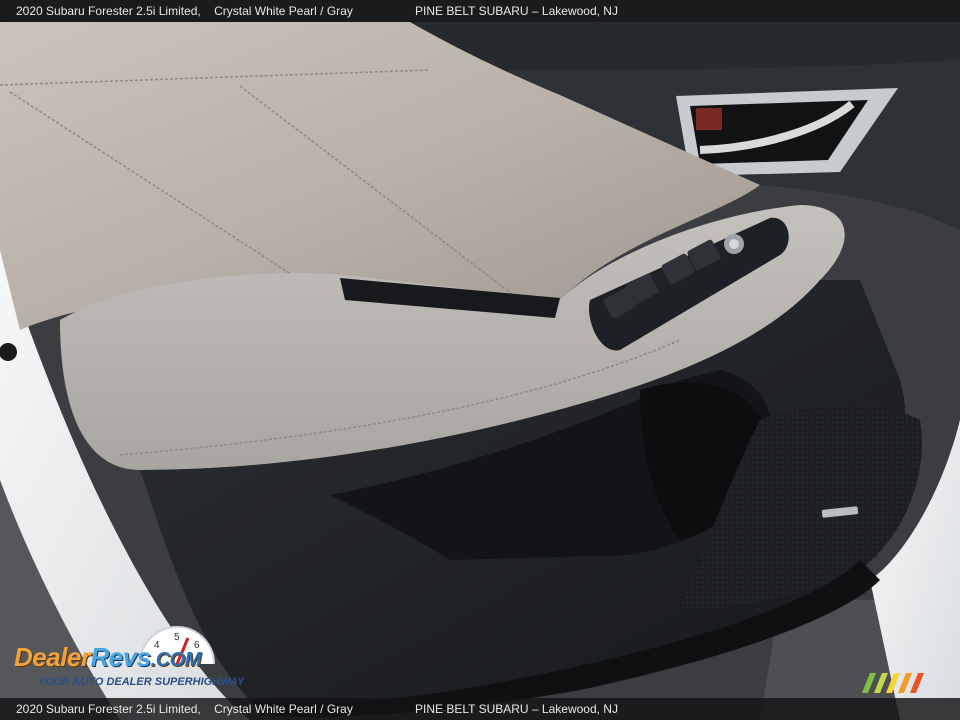  What do you see at coordinates (108, 11) in the screenshot?
I see `caption-model: 2020 Subaru Forester 2.5i Limited,` at bounding box center [108, 11].